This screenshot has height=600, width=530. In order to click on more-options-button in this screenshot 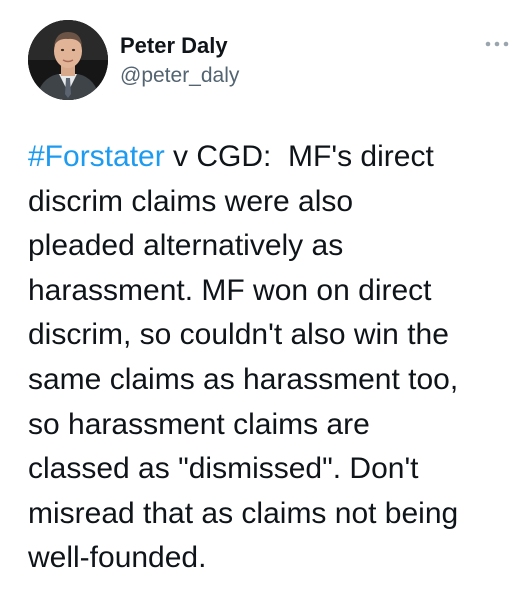, I will do `click(497, 44)`.